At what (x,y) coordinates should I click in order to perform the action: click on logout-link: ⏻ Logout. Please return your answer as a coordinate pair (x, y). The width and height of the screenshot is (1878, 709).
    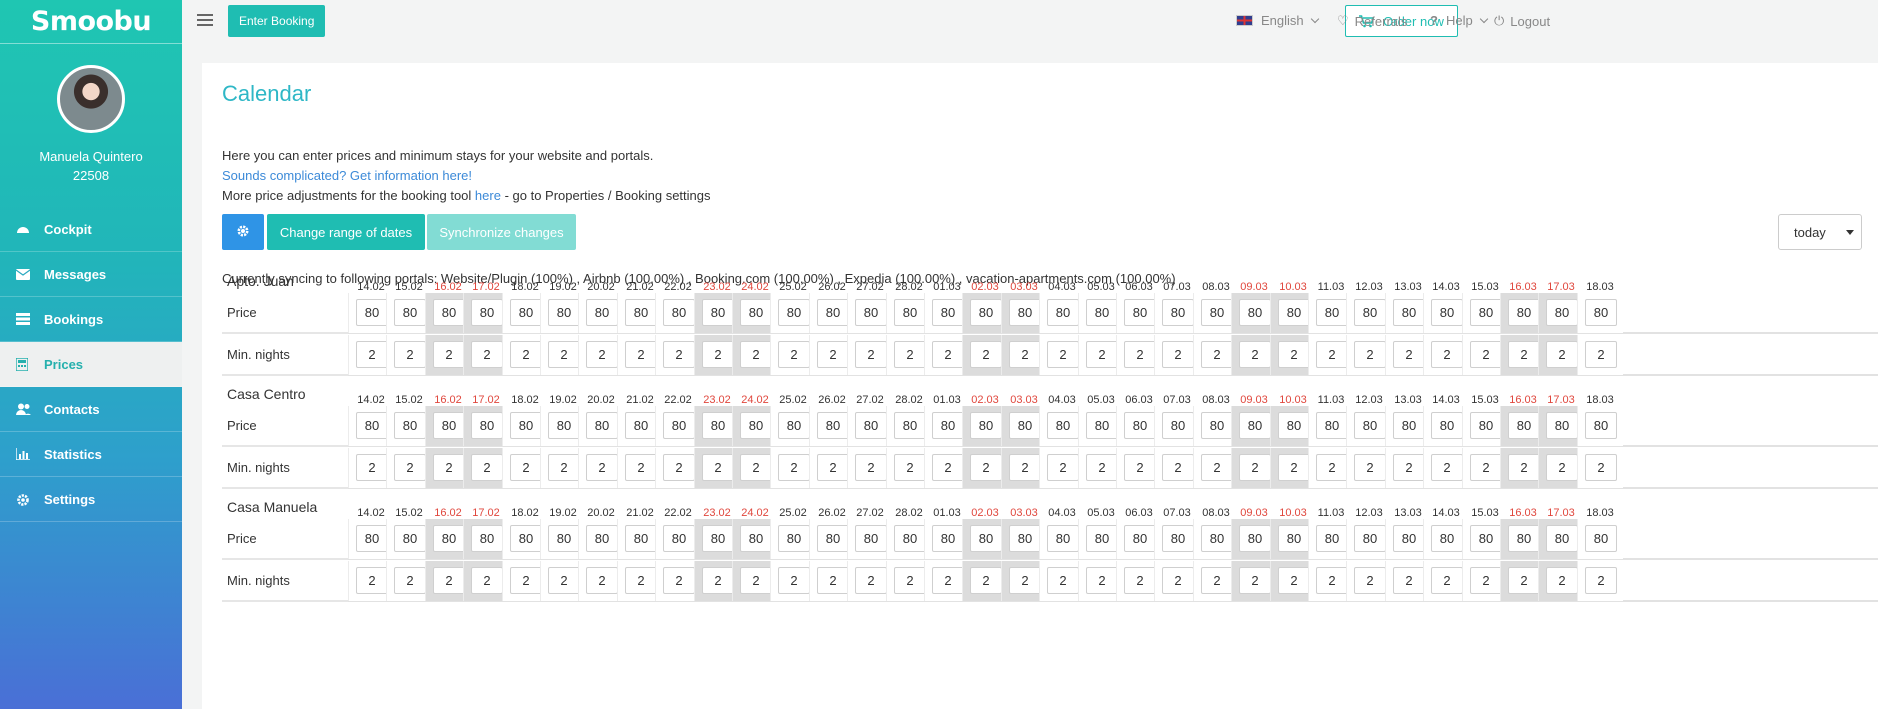
    Looking at the image, I should click on (1522, 21).